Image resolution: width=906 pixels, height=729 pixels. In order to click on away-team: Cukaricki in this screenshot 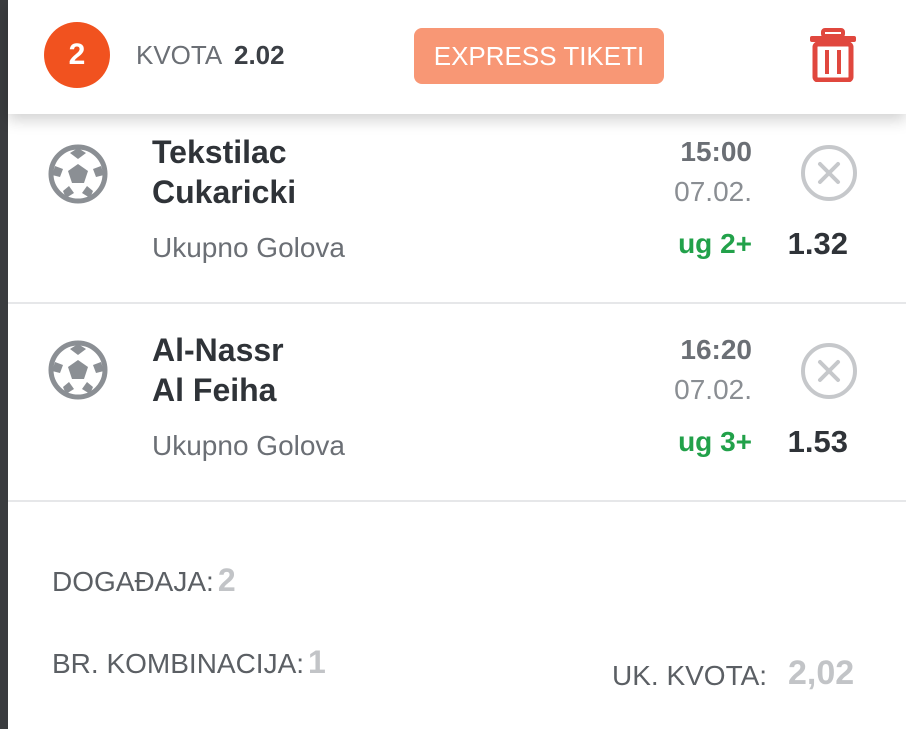, I will do `click(224, 192)`.